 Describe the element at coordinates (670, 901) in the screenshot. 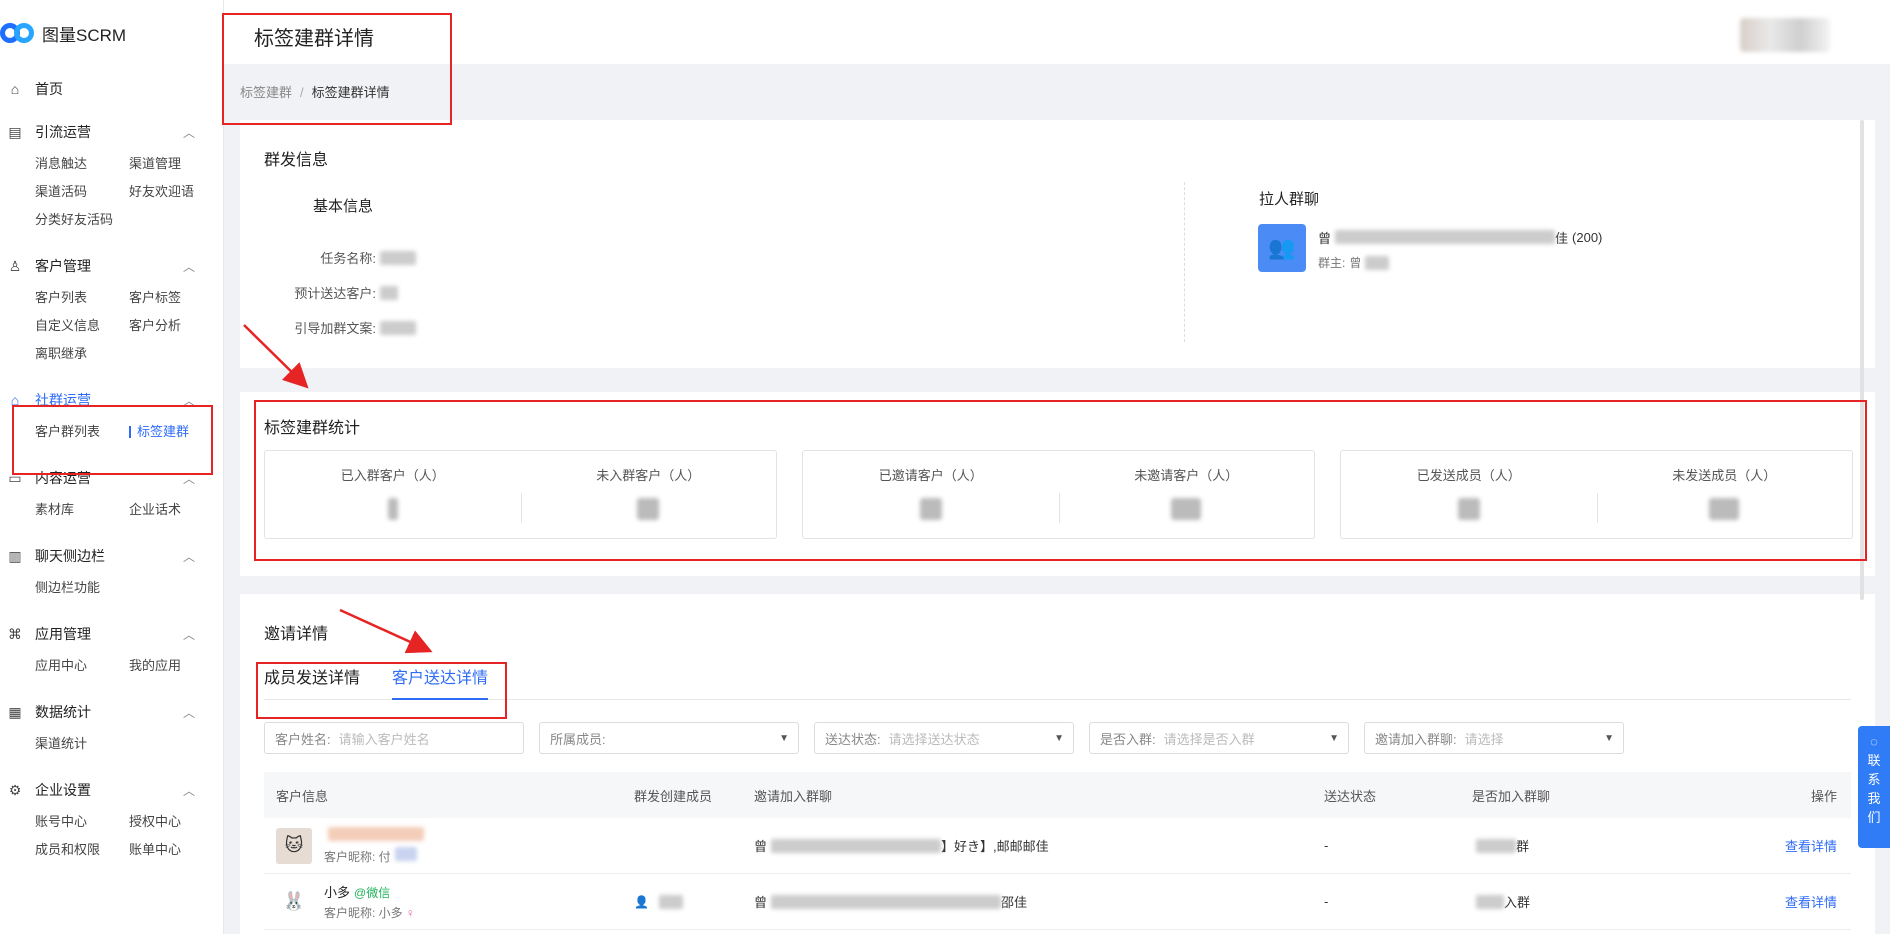

I see `creator-blur` at that location.